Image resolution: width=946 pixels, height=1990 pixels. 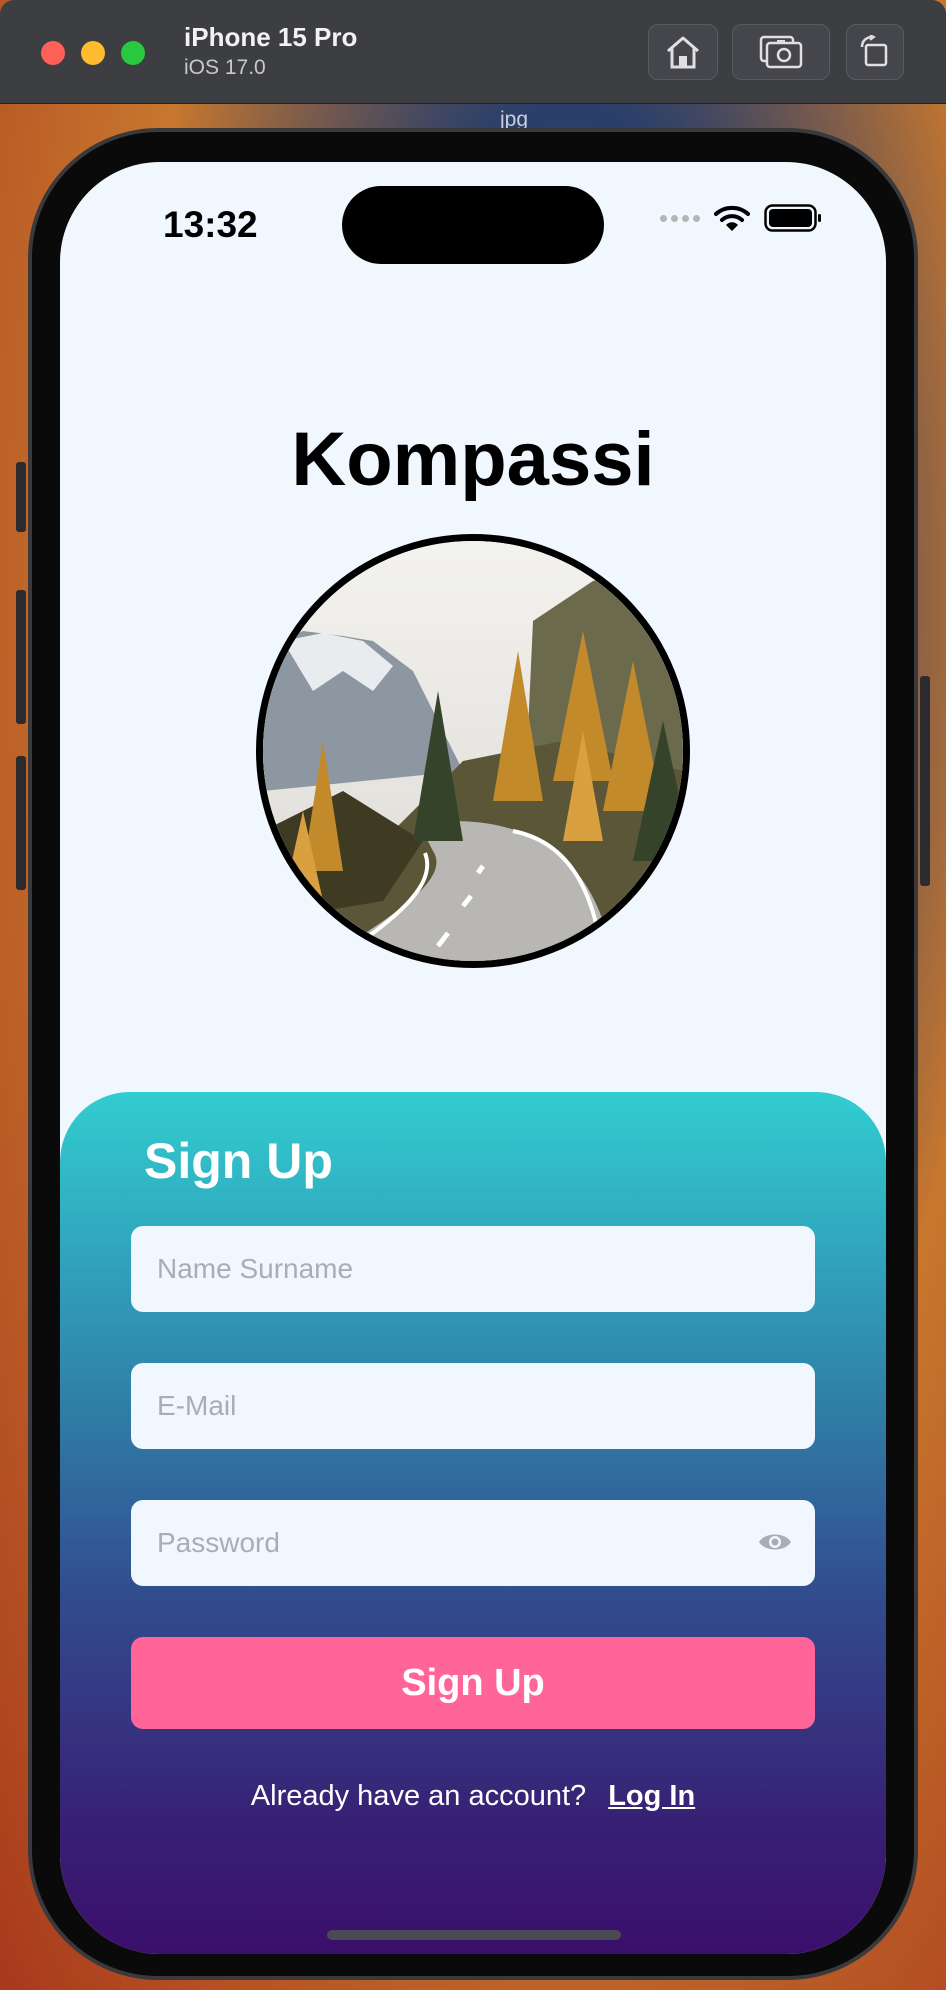 What do you see at coordinates (238, 1161) in the screenshot?
I see `signup-heading: Sign Up` at bounding box center [238, 1161].